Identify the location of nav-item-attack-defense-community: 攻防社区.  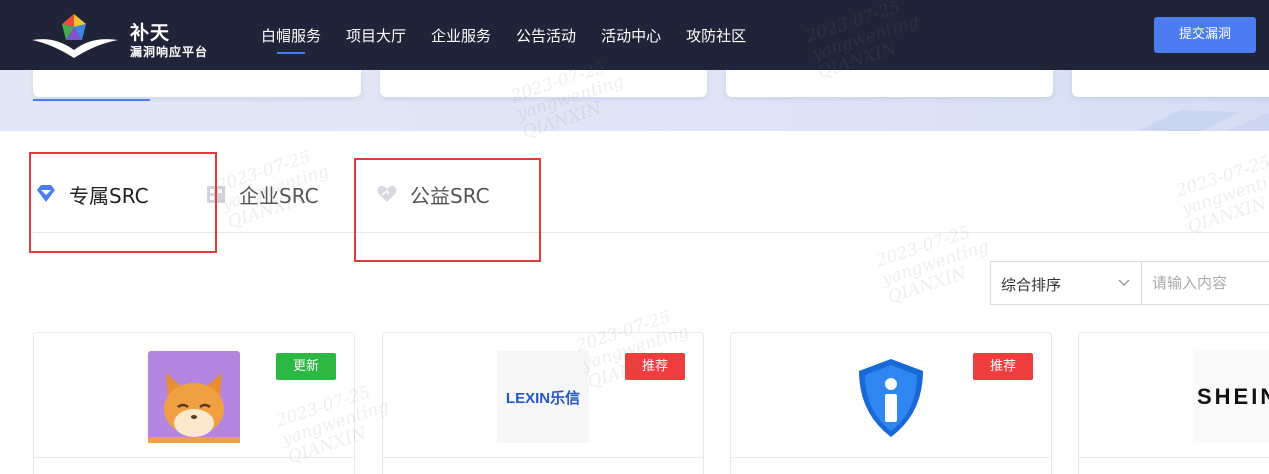
(716, 35).